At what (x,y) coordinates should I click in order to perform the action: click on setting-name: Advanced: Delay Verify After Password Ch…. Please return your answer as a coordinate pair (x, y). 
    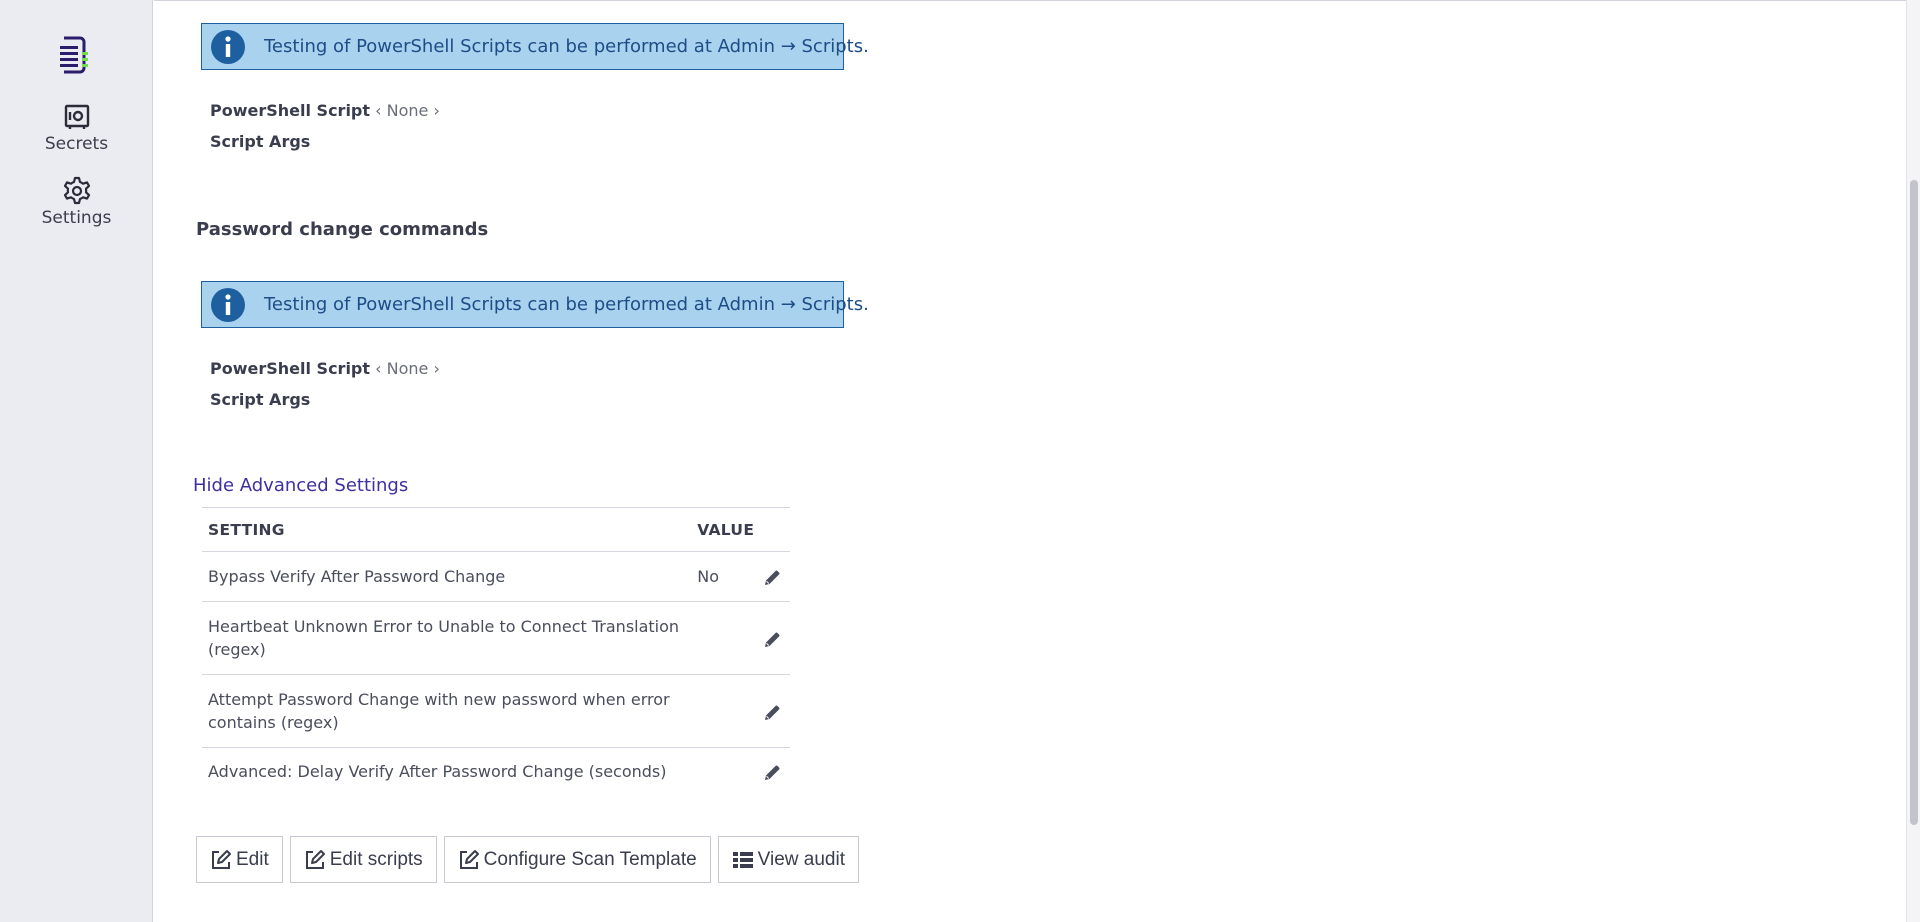
    Looking at the image, I should click on (437, 772).